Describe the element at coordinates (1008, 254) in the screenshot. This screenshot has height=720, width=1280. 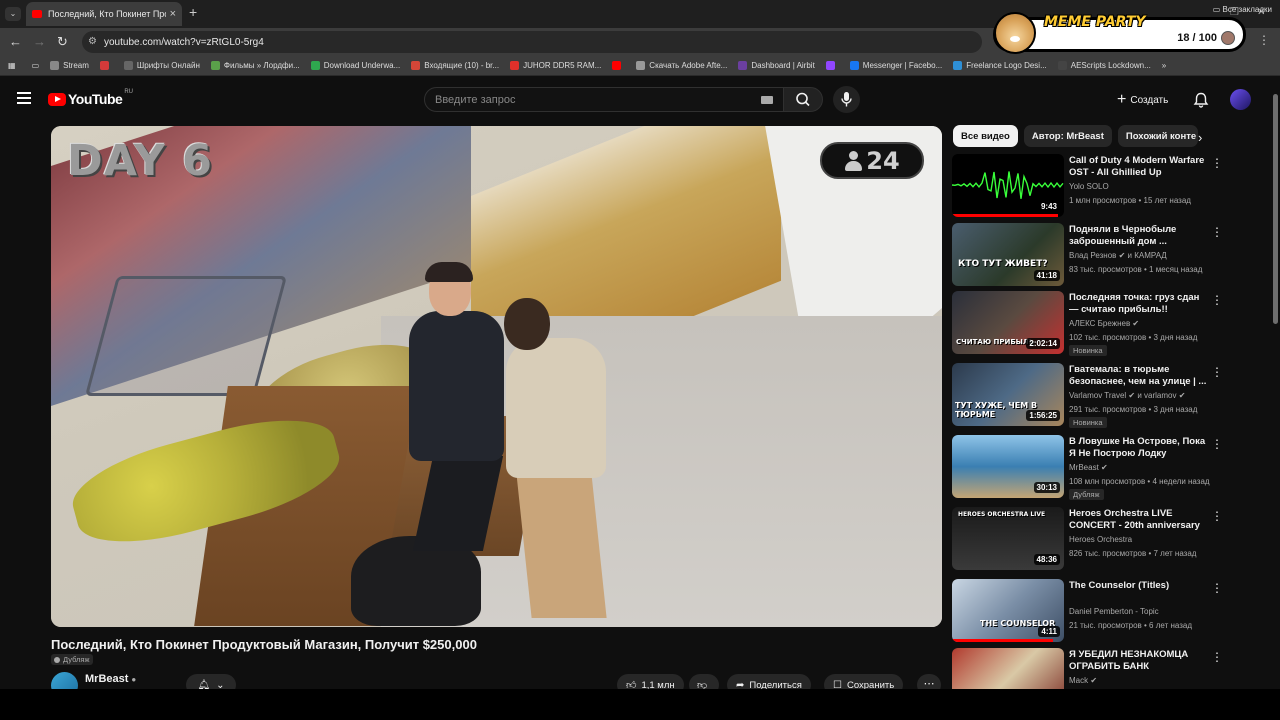
I see `video-thumbnail: КТО ТУТ ЖИВЕТ? 41:18` at that location.